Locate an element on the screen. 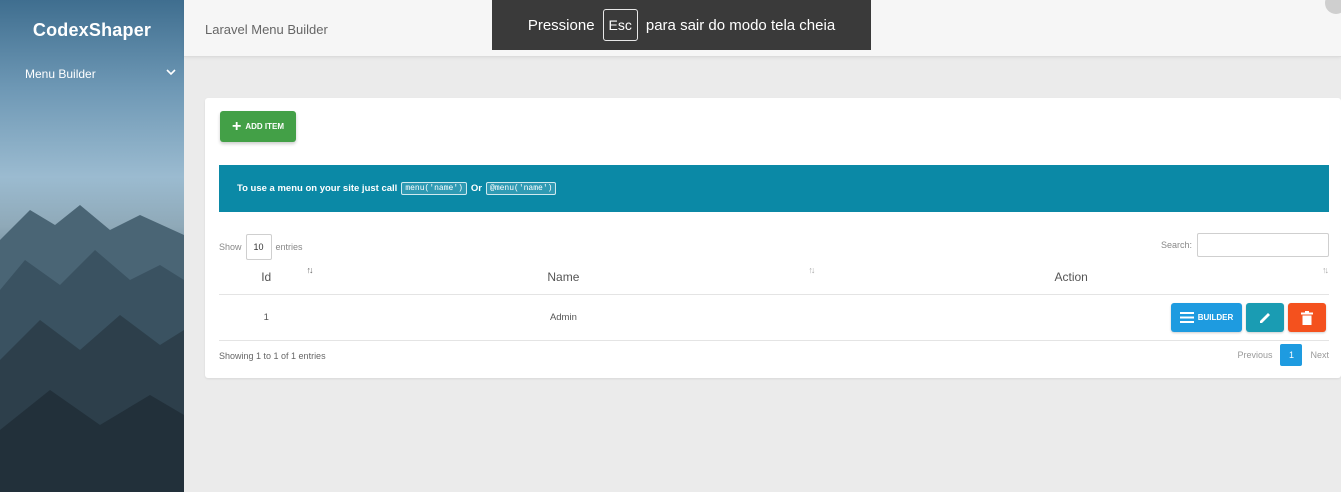 The width and height of the screenshot is (1341, 492). sidebar-item-menu-builder: Menu Builder is located at coordinates (92, 74).